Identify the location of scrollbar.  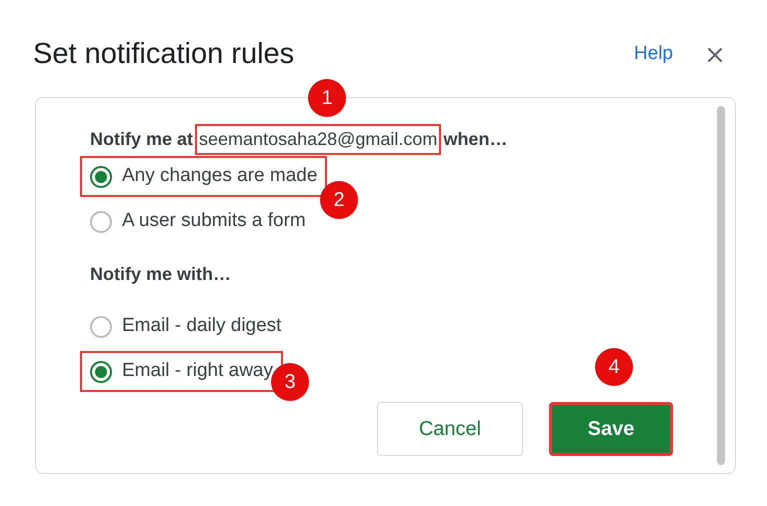
(721, 285).